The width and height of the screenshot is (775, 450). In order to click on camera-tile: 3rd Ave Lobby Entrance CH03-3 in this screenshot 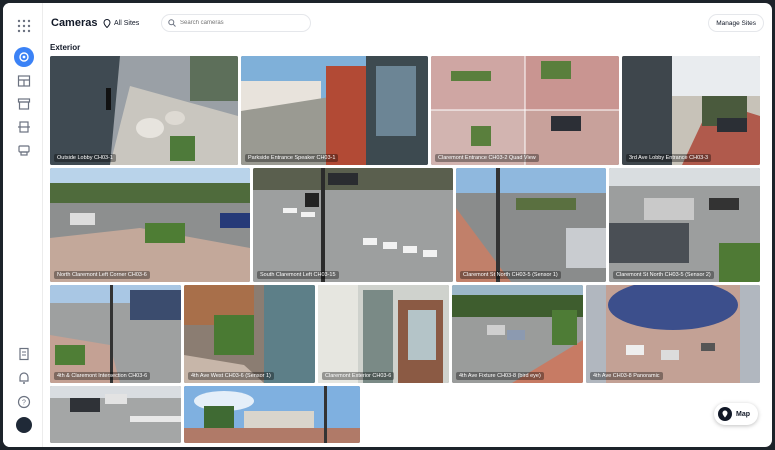, I will do `click(691, 110)`.